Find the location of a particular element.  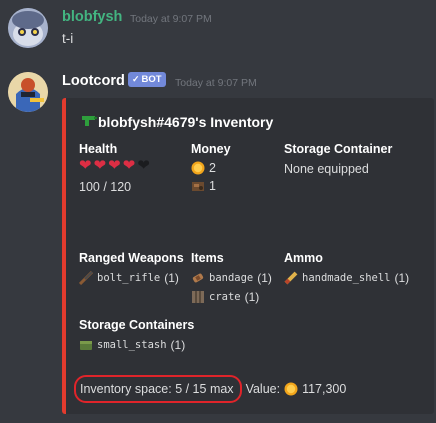

item-name: handmade_shell is located at coordinates (346, 278).